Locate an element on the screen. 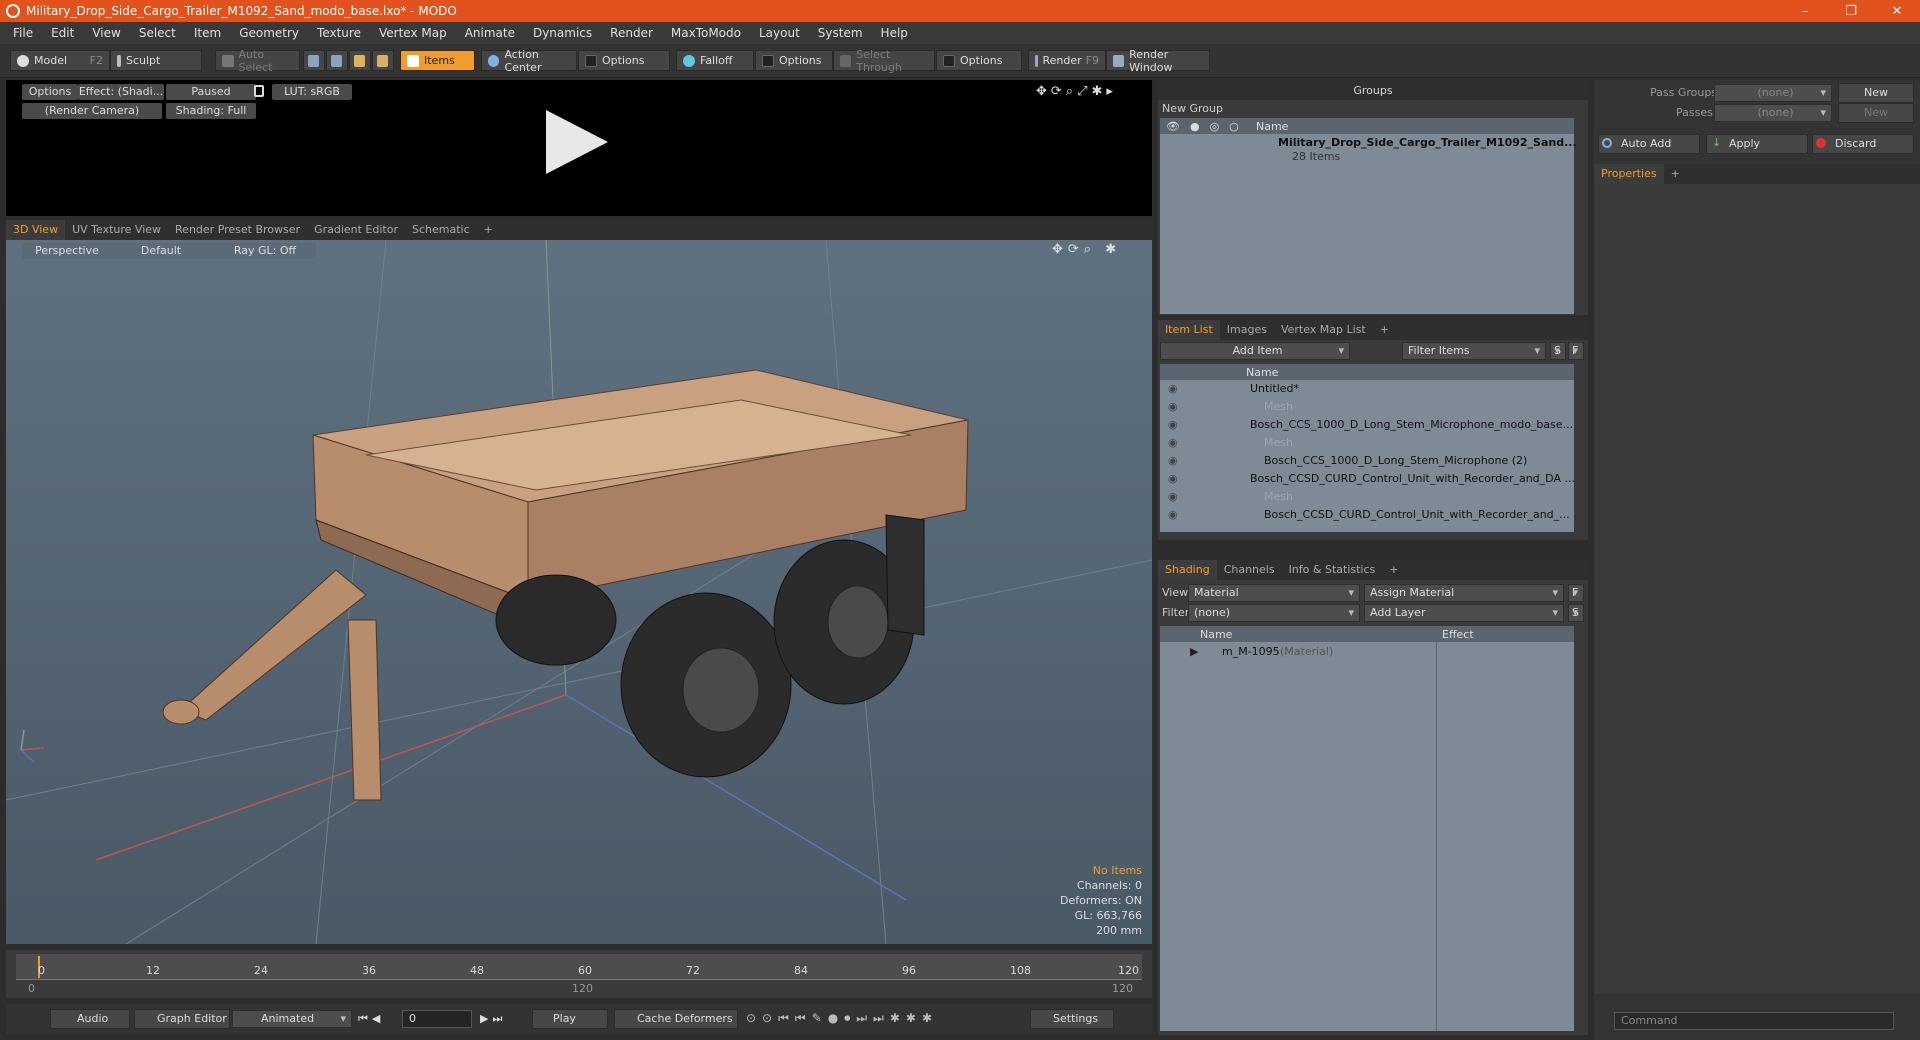 This screenshot has width=1920, height=1040. edges-mode-button is located at coordinates (337, 60).